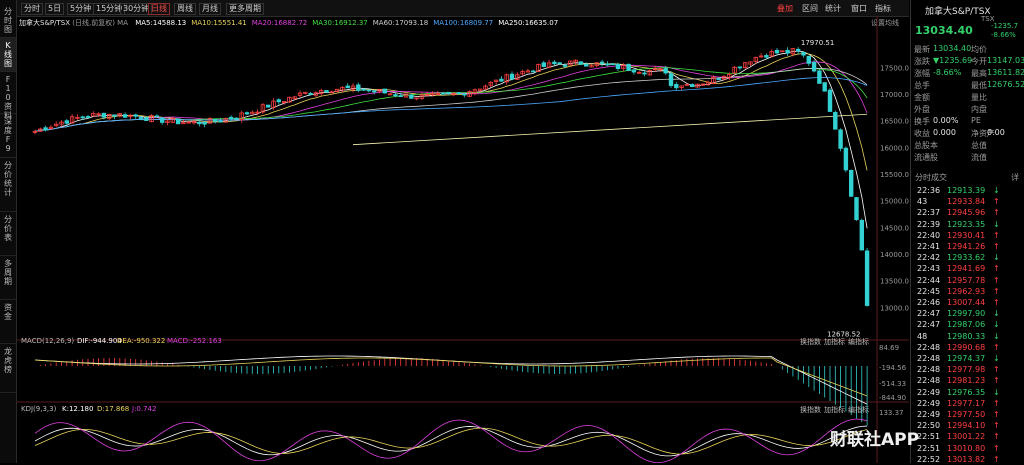 Image resolution: width=1024 pixels, height=465 pixels. Describe the element at coordinates (245, 9) in the screenshot. I see `period-button-8: 更多周期` at that location.